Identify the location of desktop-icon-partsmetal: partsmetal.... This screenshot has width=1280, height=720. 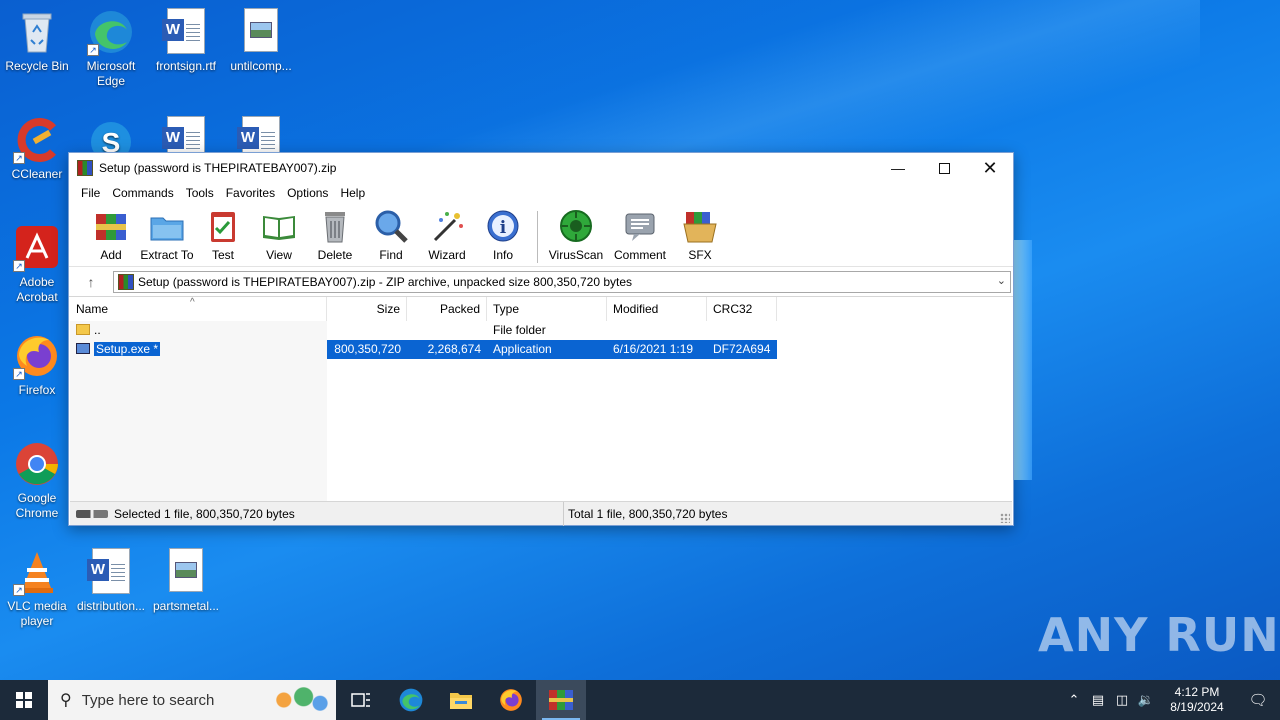
(186, 581).